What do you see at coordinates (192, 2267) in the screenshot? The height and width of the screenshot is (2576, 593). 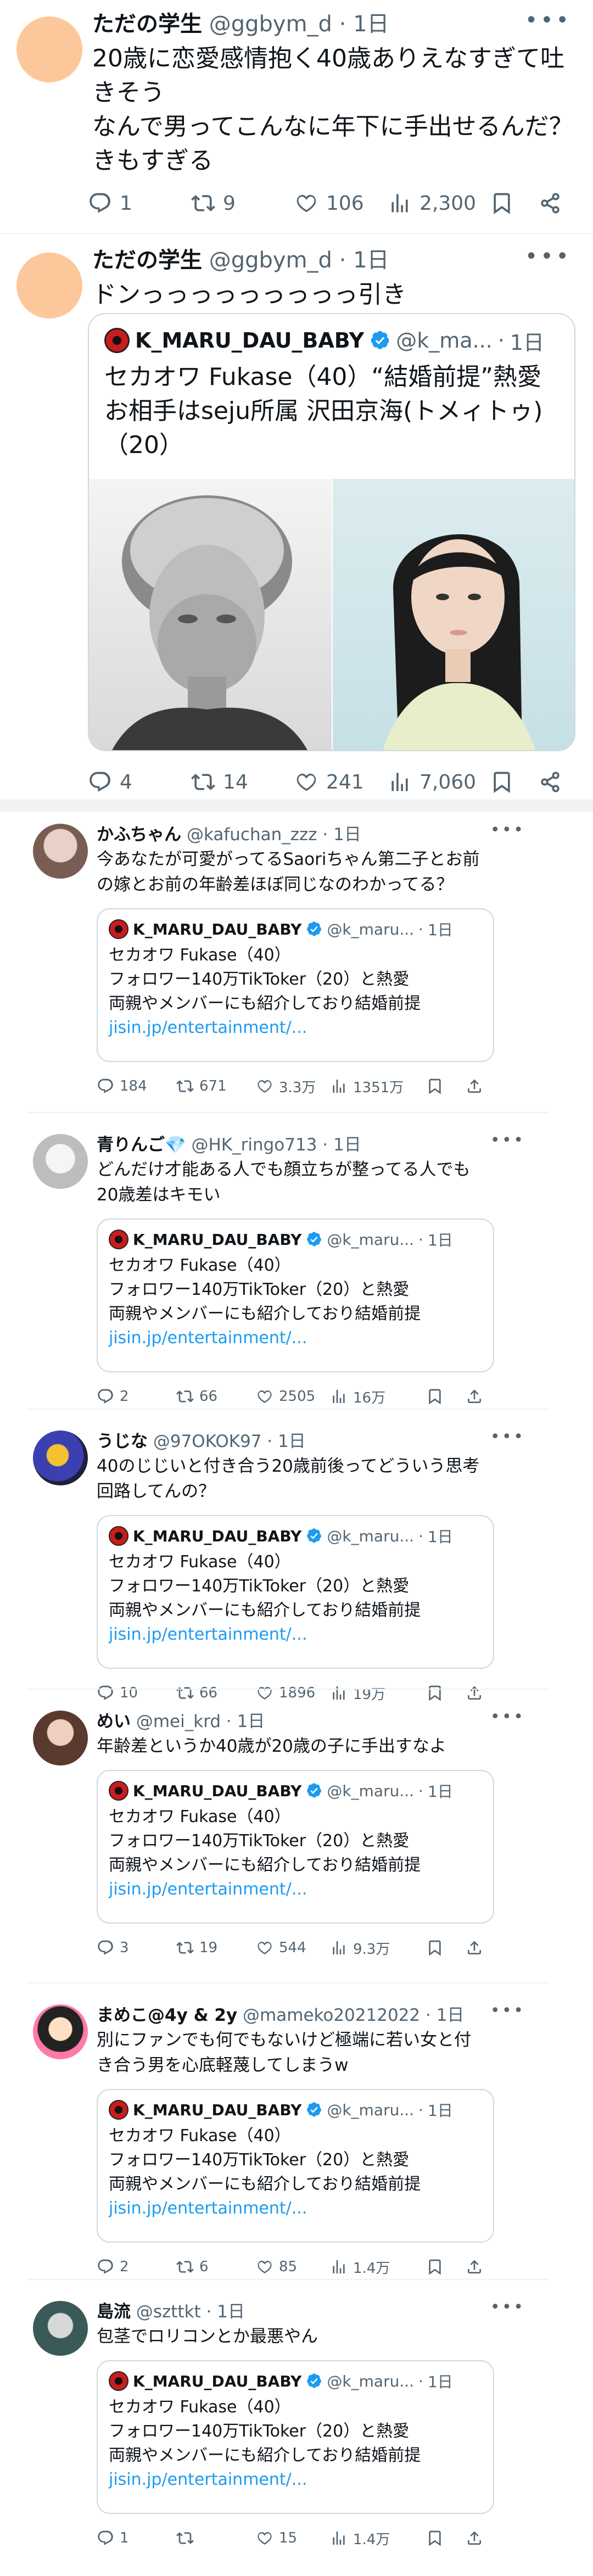 I see `retweet-button: 6` at bounding box center [192, 2267].